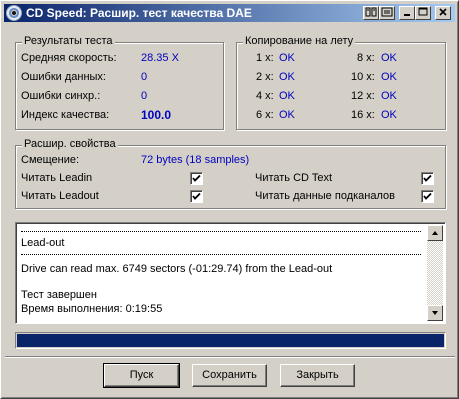 This screenshot has height=399, width=459. I want to click on speed-label: 2 x:, so click(265, 77).